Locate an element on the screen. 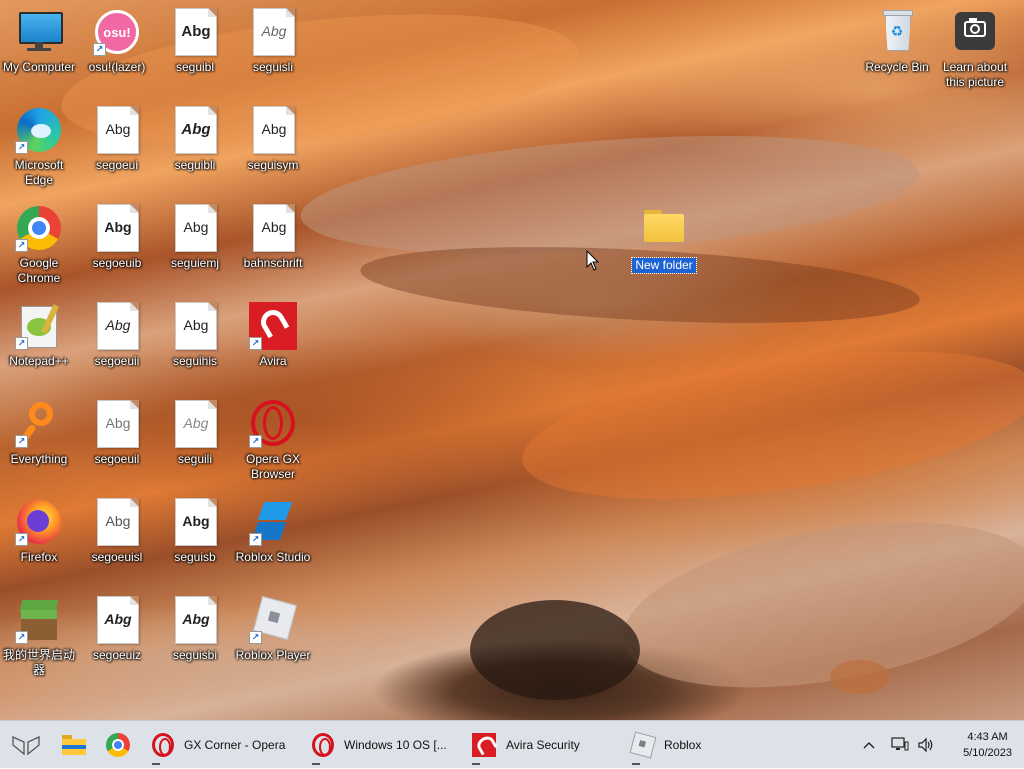  firefox-icon: ↗ is located at coordinates (39, 522).